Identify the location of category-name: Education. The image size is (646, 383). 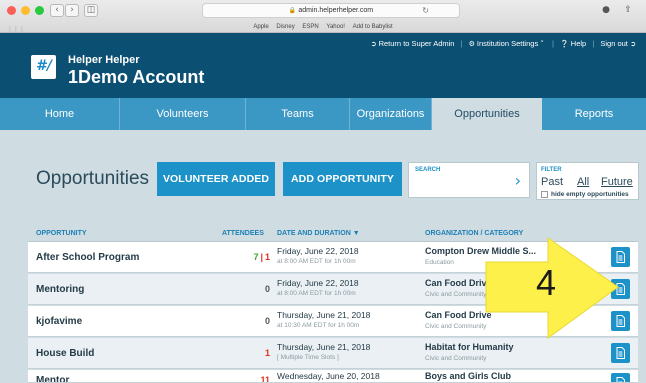
(439, 262).